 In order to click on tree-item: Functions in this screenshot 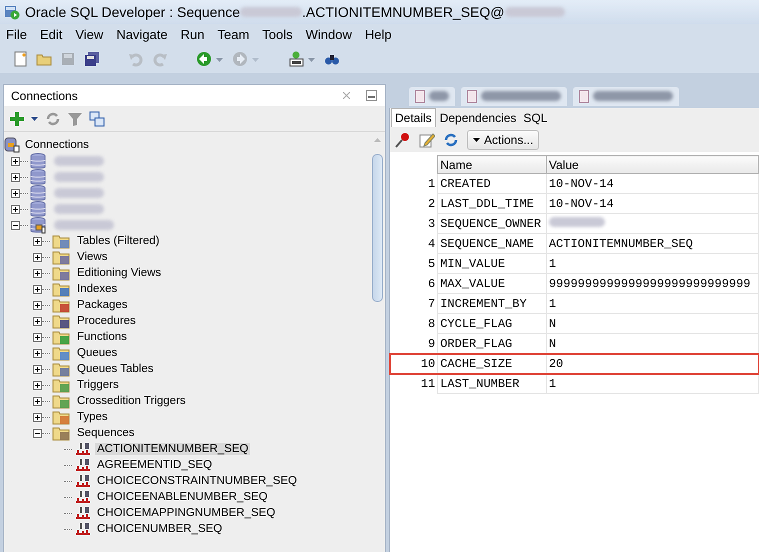, I will do `click(102, 337)`.